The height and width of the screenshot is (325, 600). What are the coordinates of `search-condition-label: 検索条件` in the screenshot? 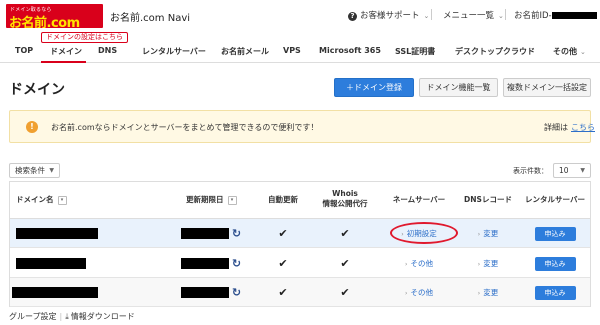 It's located at (30, 170).